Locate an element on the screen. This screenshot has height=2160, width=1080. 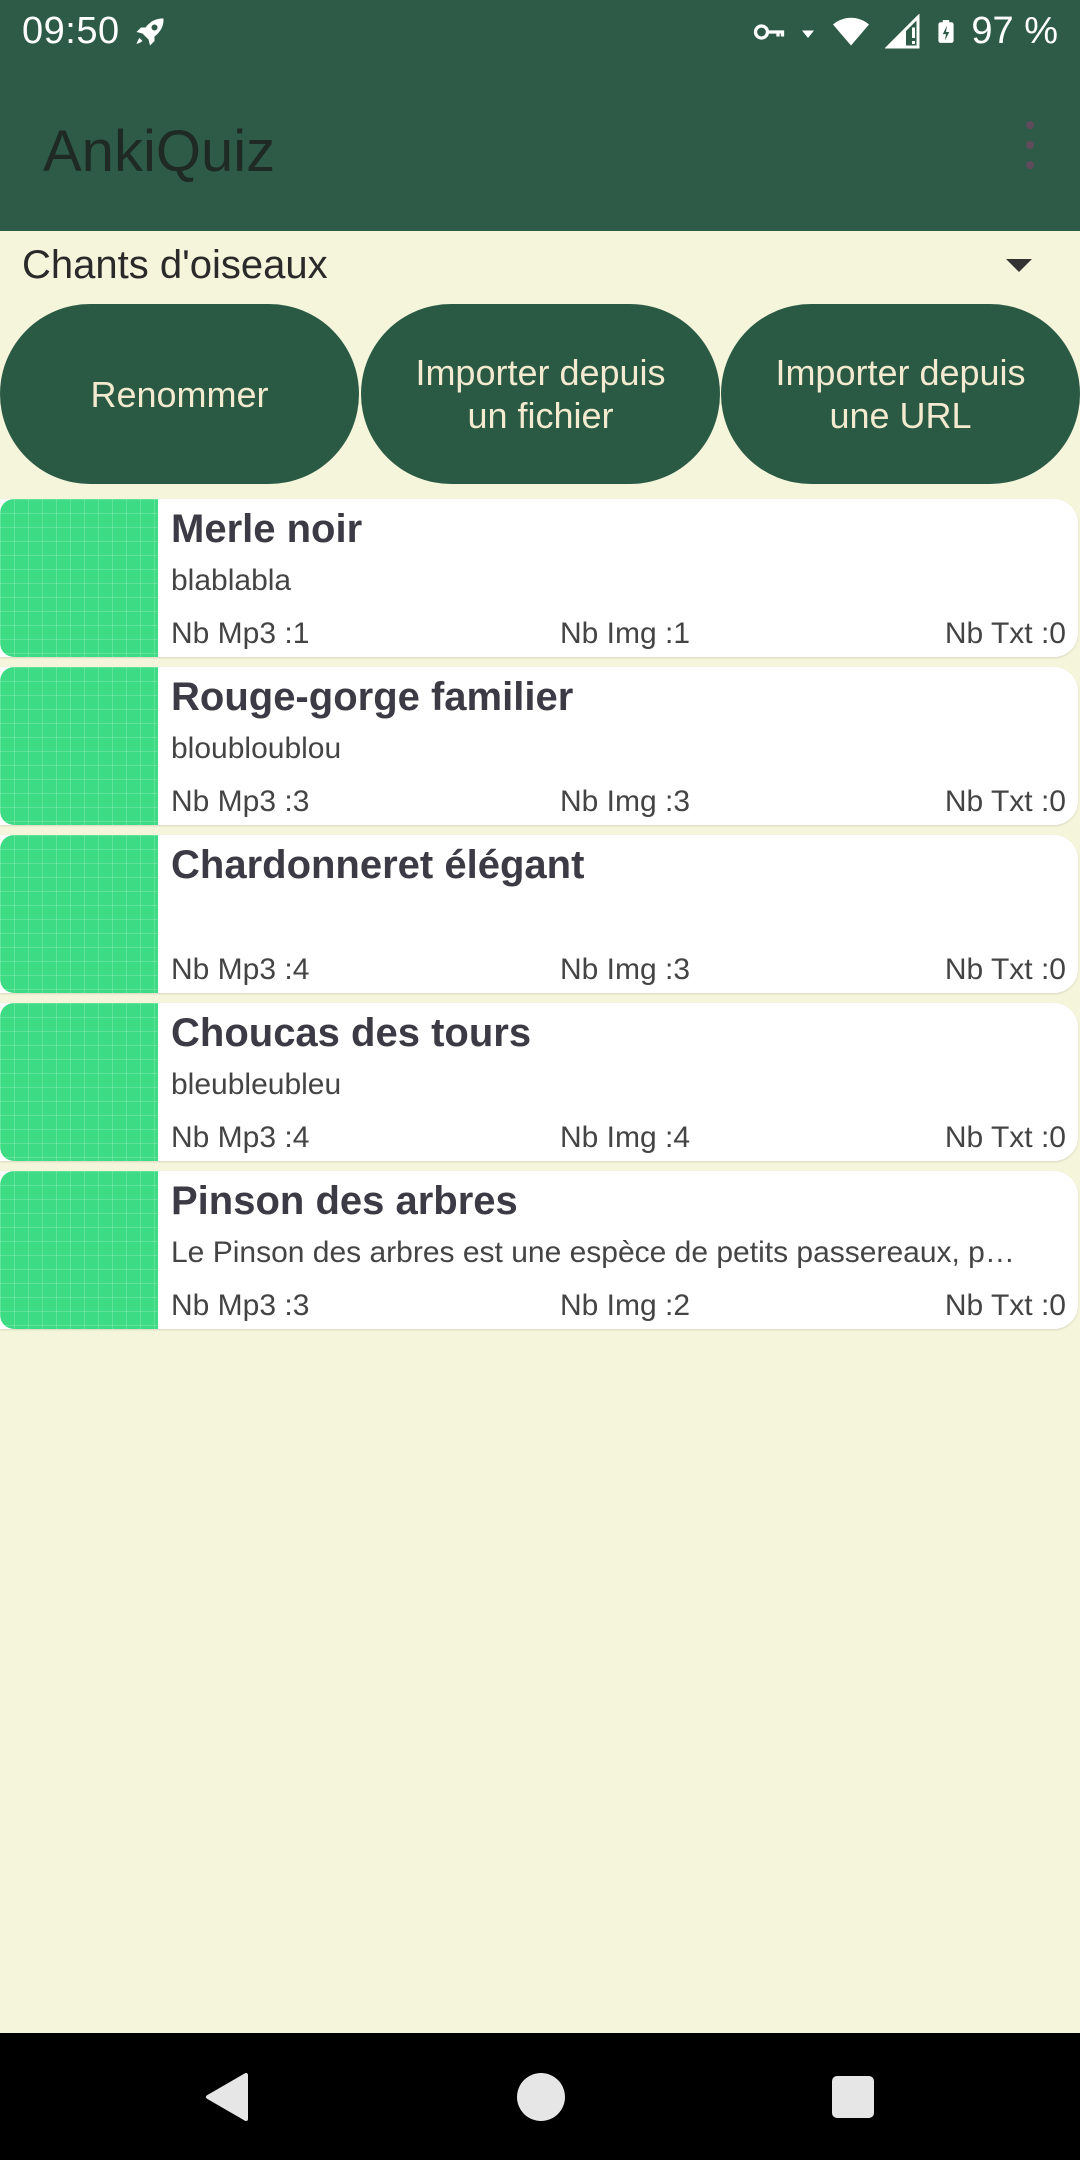
vpn-key-icon is located at coordinates (769, 31).